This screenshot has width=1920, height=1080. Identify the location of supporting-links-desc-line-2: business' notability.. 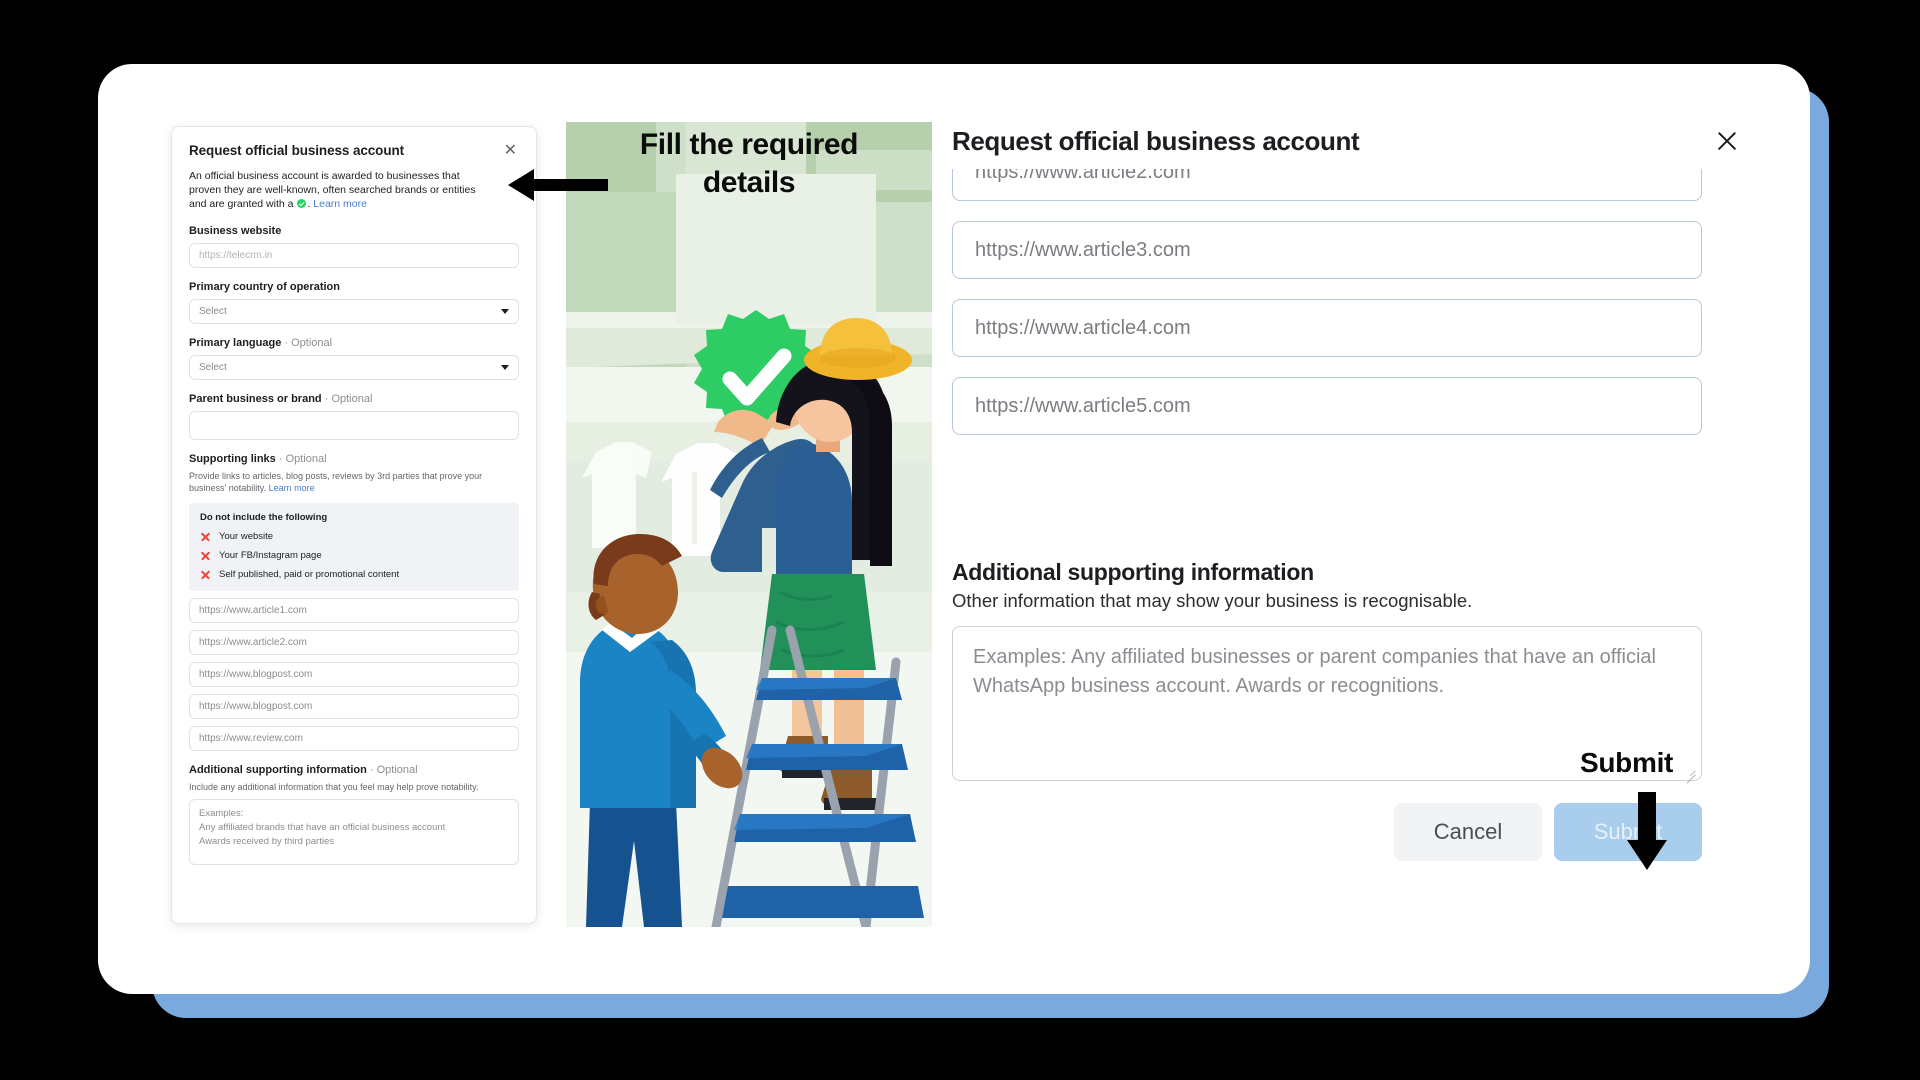
(228, 488).